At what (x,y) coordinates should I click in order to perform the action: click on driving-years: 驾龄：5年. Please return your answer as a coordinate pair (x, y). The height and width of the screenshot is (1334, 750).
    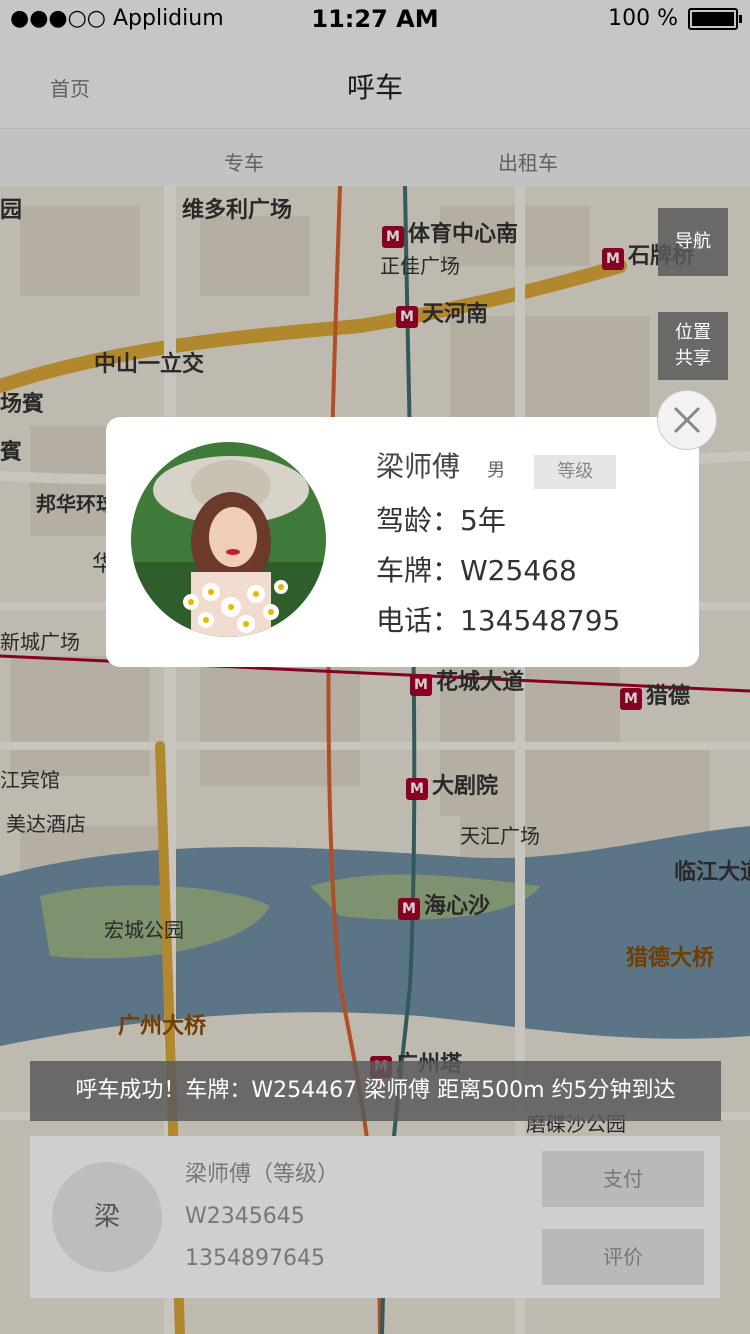
    Looking at the image, I should click on (441, 520).